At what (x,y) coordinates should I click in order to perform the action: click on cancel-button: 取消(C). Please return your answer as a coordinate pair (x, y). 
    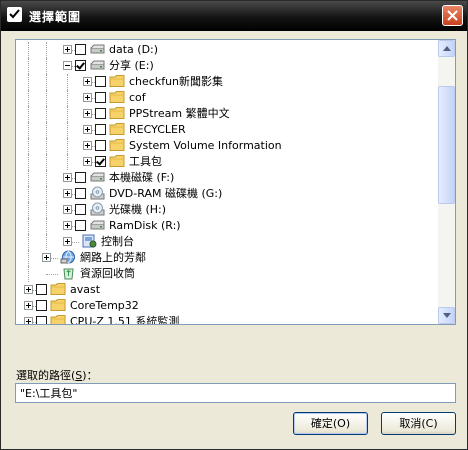
    Looking at the image, I should click on (418, 423).